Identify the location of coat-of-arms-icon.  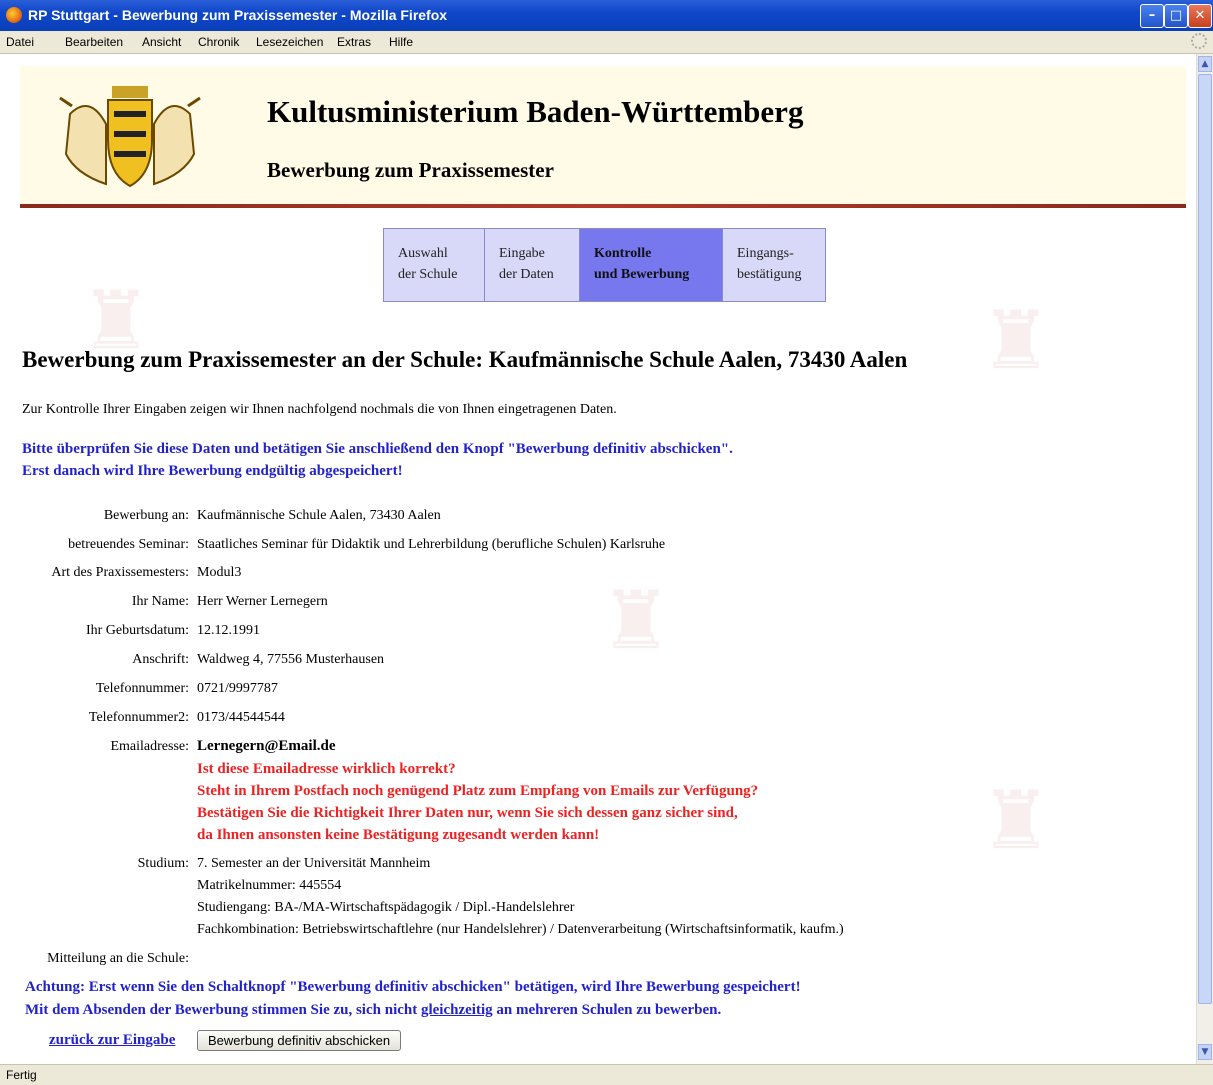
(130, 137).